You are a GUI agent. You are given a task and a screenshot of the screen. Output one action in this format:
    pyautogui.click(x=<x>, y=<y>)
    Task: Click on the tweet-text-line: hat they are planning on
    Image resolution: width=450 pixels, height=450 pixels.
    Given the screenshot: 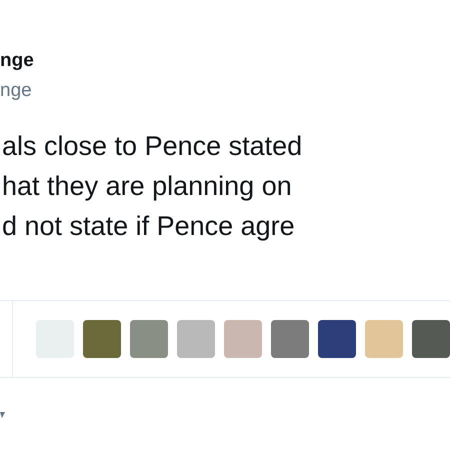 What is the action you would take?
    pyautogui.click(x=147, y=186)
    